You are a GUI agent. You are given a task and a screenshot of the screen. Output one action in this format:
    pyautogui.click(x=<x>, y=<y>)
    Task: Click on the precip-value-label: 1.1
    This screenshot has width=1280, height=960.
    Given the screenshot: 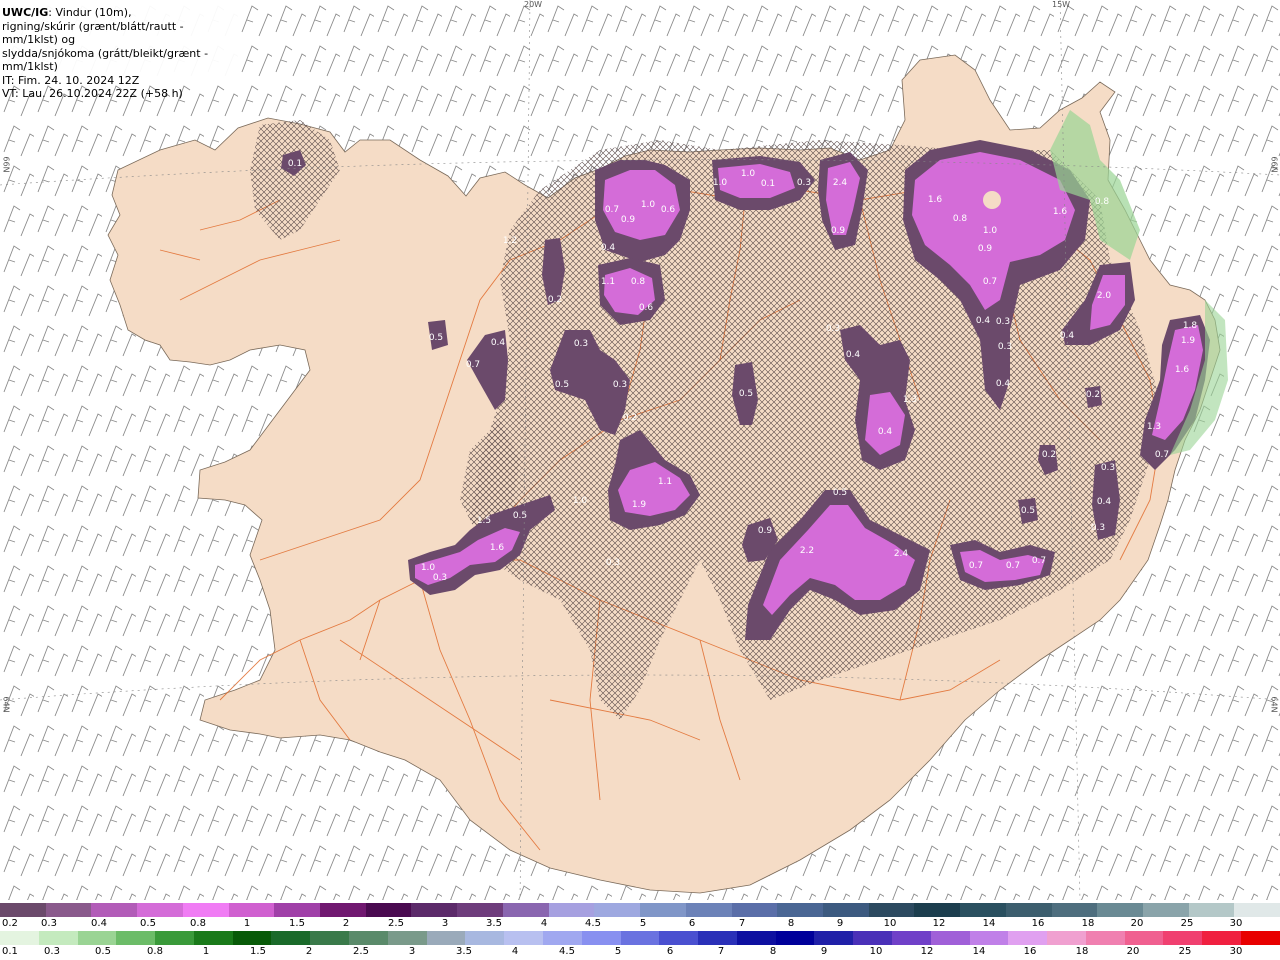 What is the action you would take?
    pyautogui.click(x=608, y=282)
    